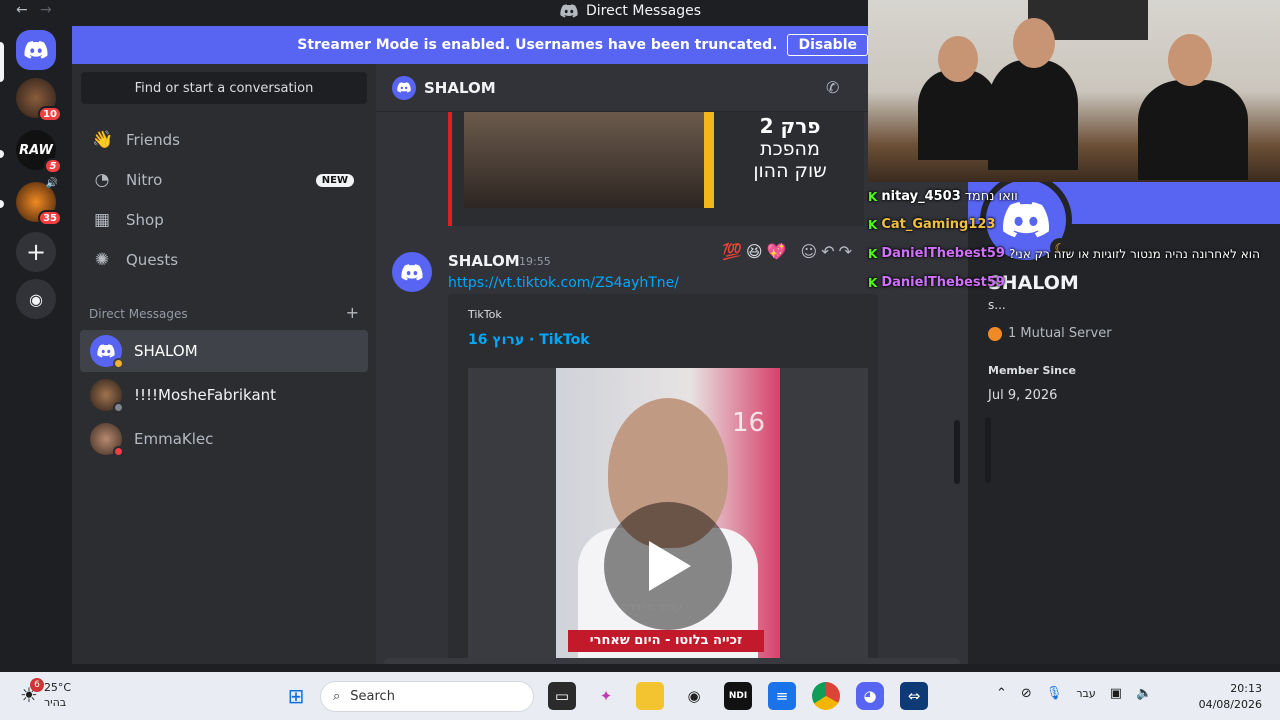  What do you see at coordinates (826, 696) in the screenshot?
I see `chrome-icon` at bounding box center [826, 696].